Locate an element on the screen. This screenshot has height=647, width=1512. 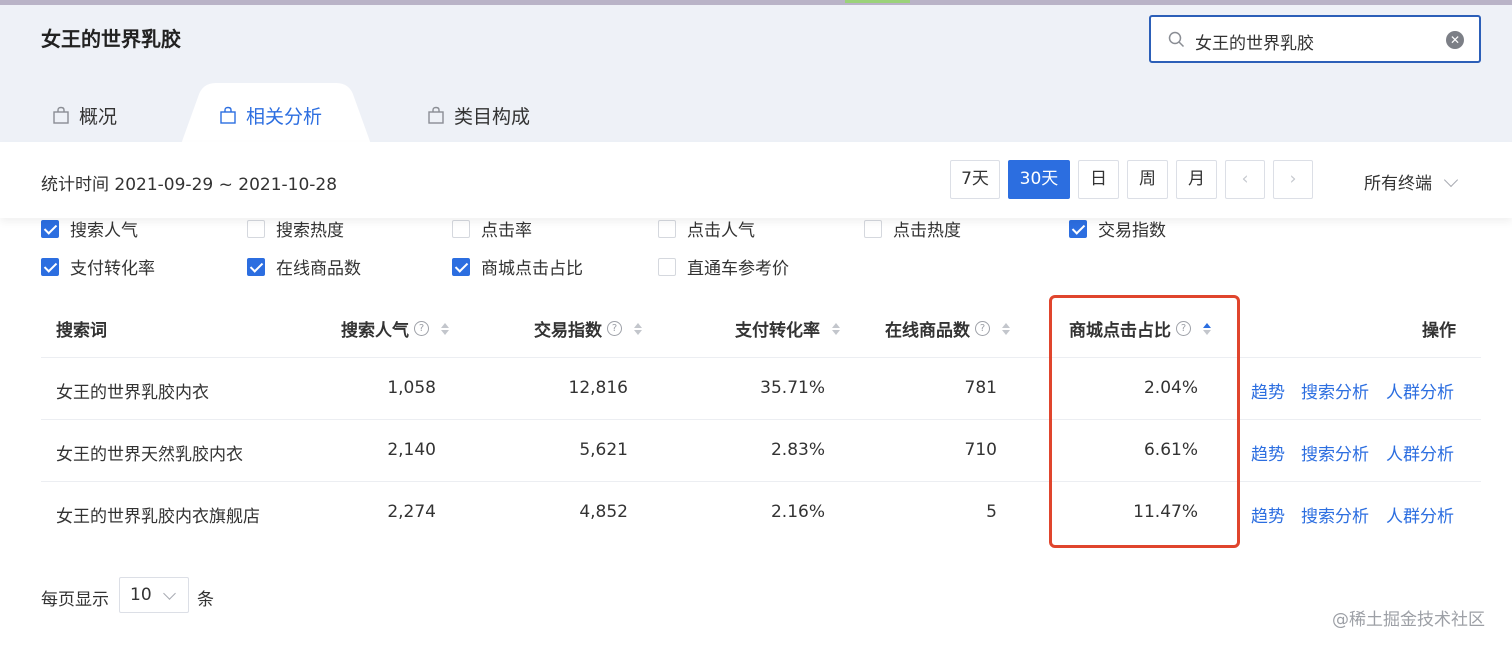
tab-label: 类目构成 is located at coordinates (492, 116).